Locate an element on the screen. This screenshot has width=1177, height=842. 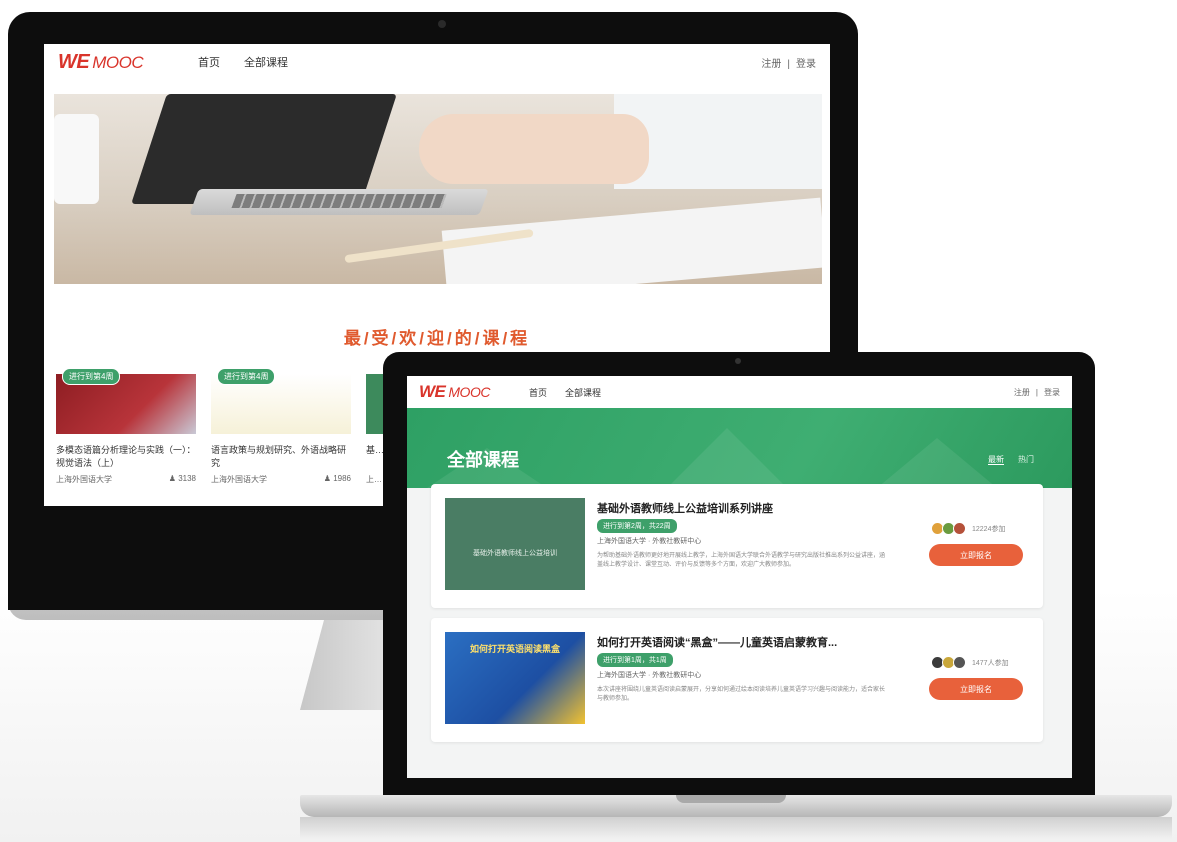
course-meta: 上海外国语大学 ♟ 1986 is located at coordinates (281, 479).